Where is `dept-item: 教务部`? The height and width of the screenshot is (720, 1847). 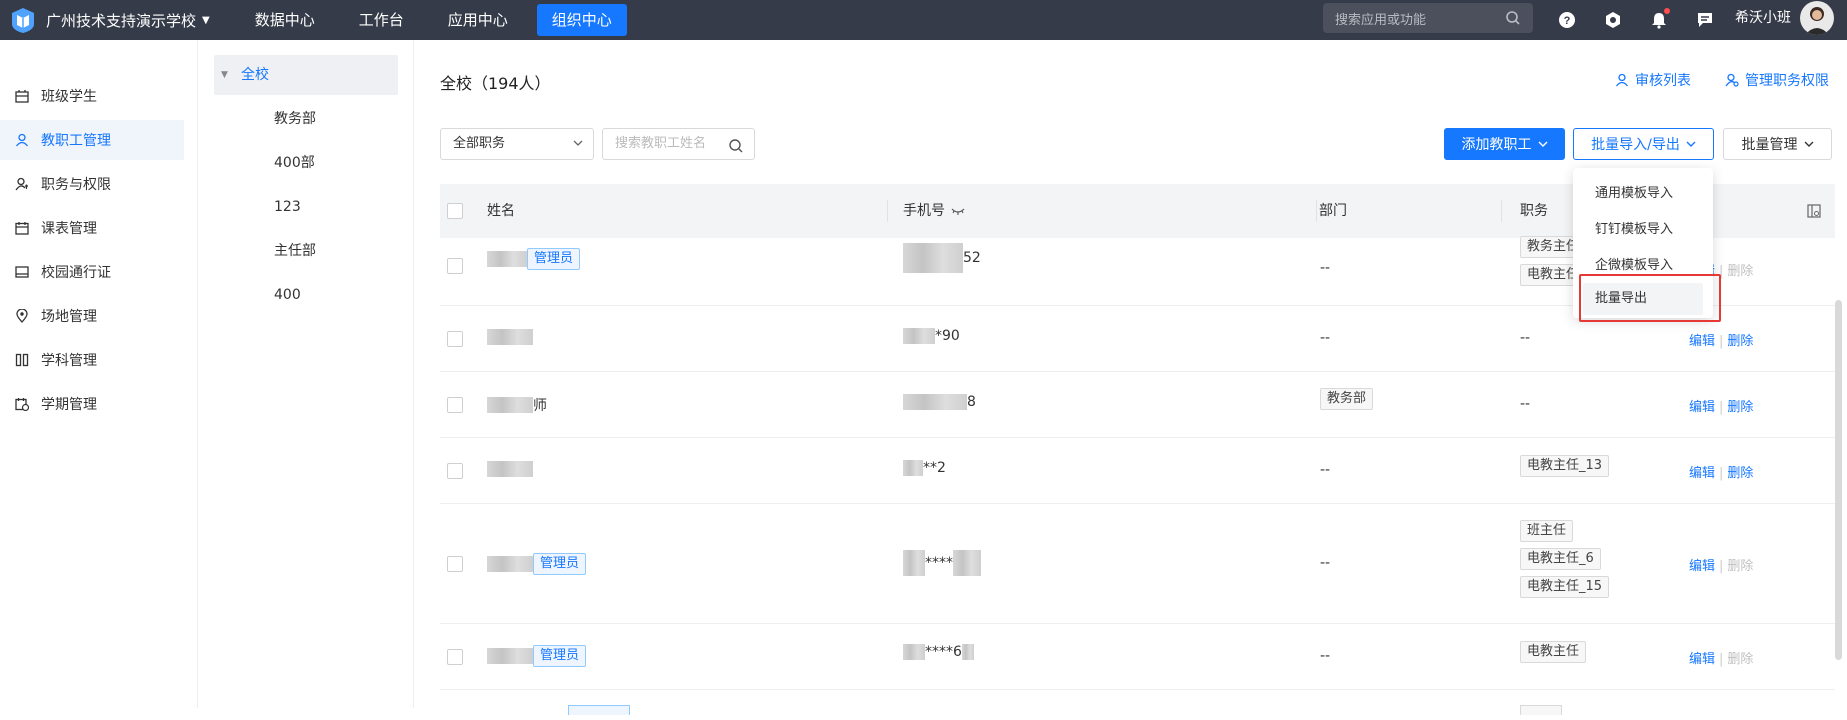
dept-item: 教务部 is located at coordinates (306, 119).